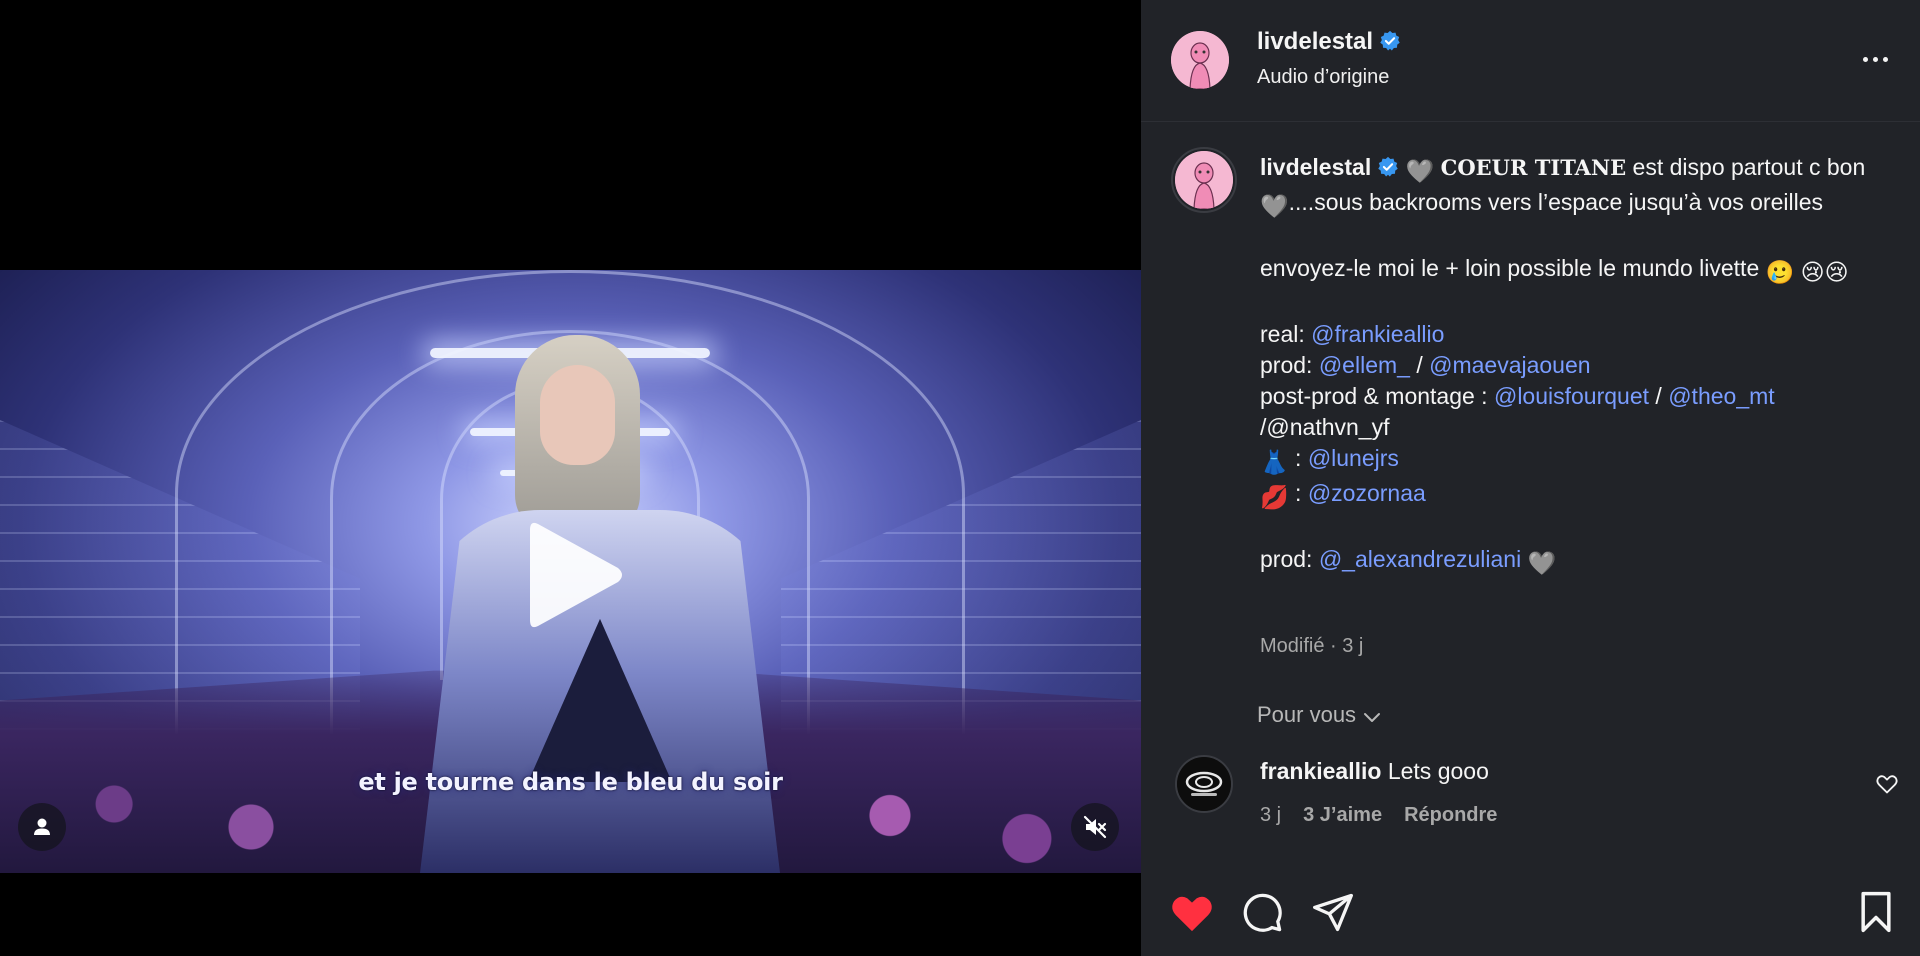 The height and width of the screenshot is (956, 1920). Describe the element at coordinates (1530, 916) in the screenshot. I see `post-actions-bar` at that location.